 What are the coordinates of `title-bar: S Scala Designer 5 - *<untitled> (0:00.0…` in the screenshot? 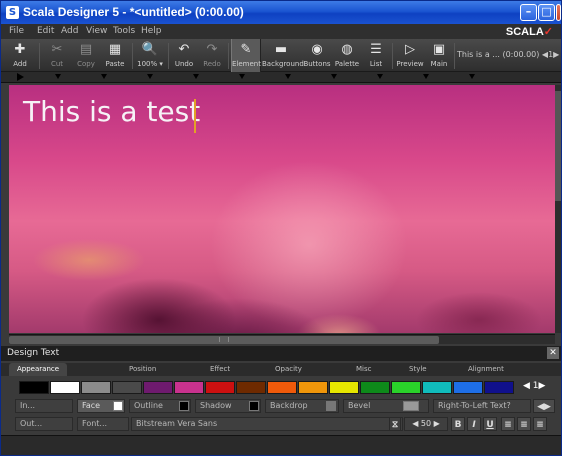 It's located at (281, 12).